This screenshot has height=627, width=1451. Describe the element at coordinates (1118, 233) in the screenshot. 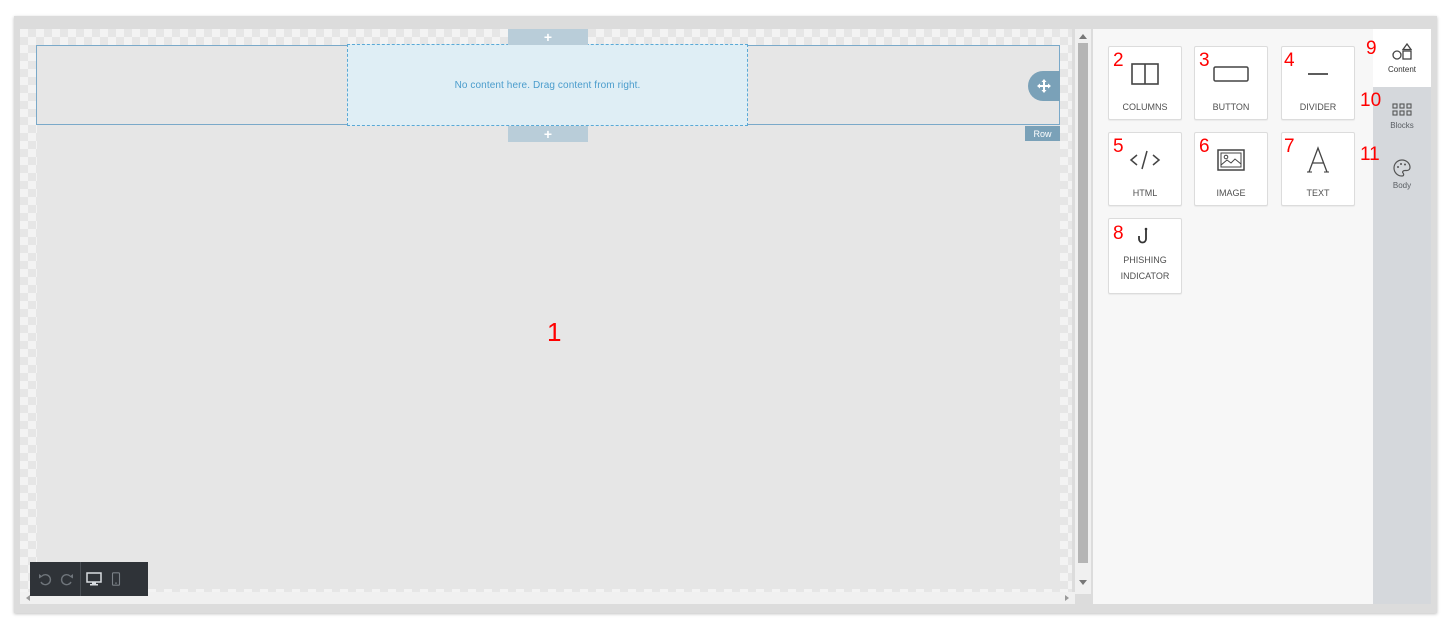

I see `callout-8: 8` at that location.